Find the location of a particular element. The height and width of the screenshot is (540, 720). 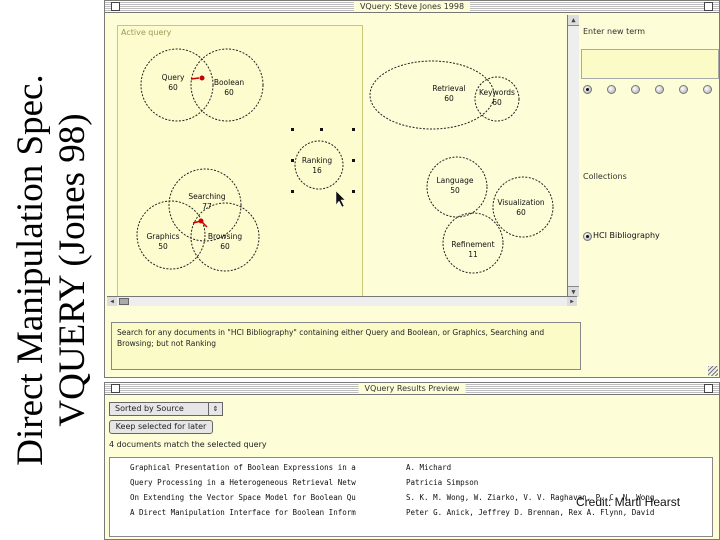

shape-radio-group is located at coordinates (649, 91).